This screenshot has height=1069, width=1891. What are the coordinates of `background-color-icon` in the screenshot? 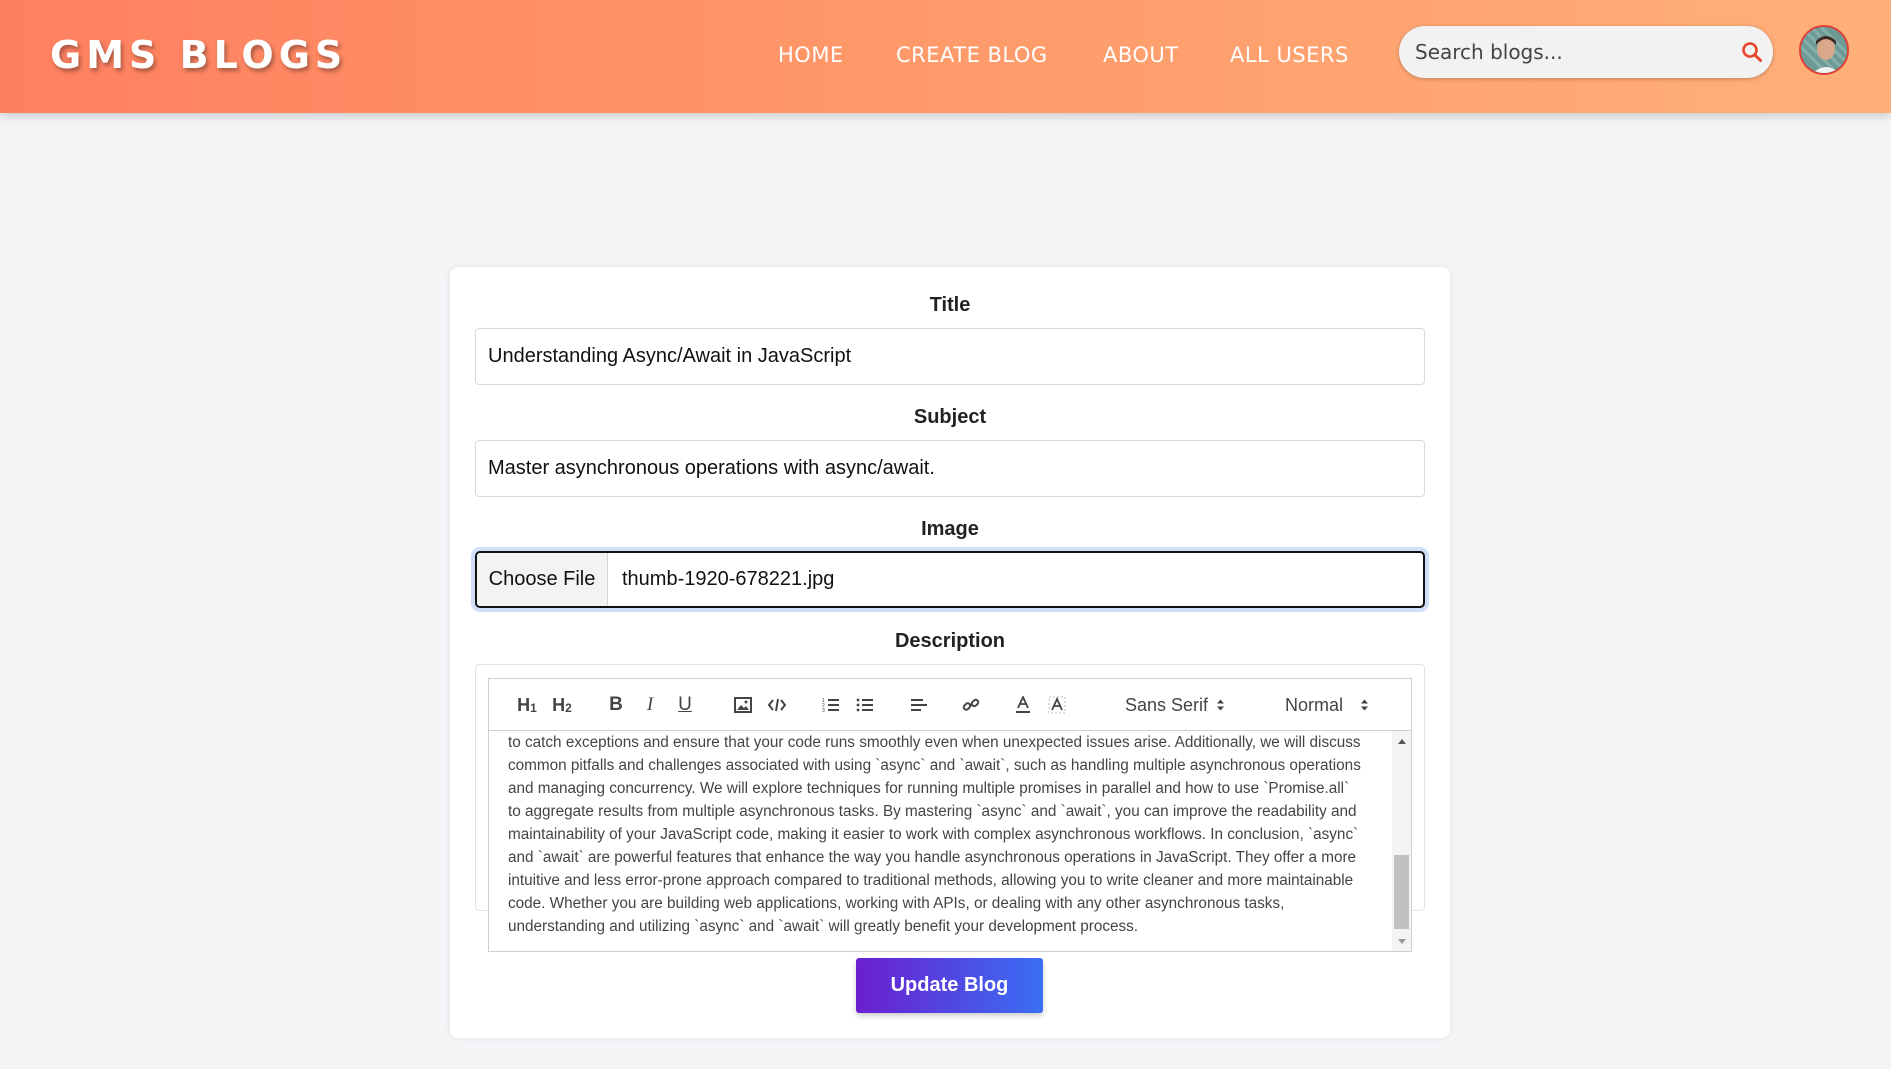 It's located at (1057, 705).